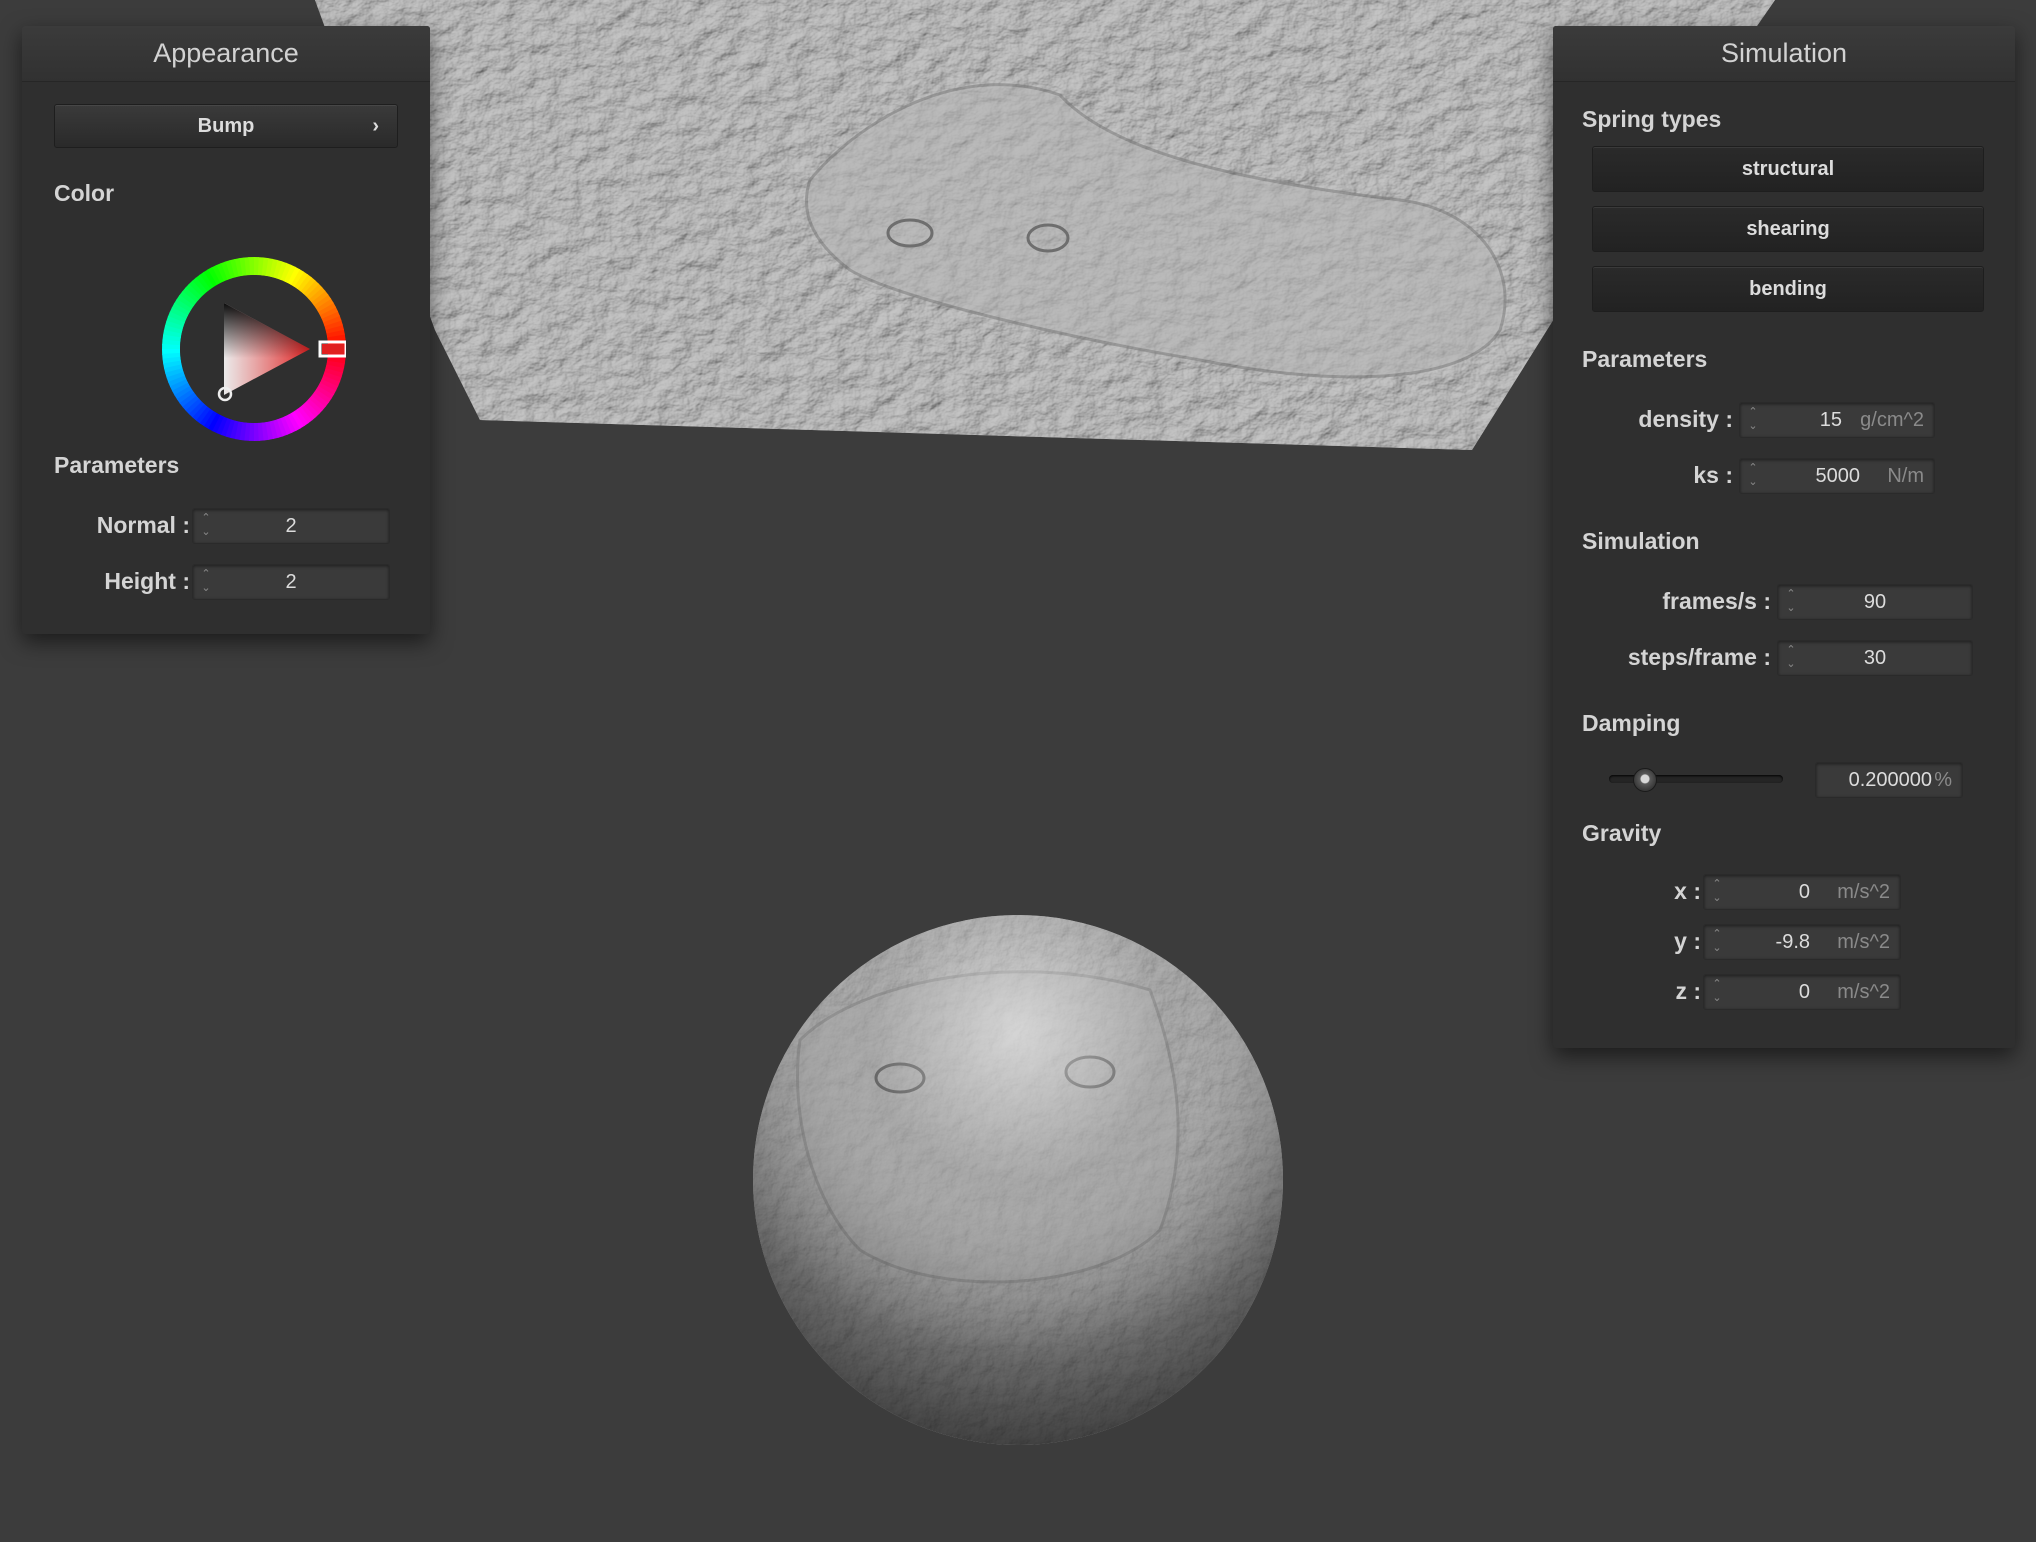 The width and height of the screenshot is (2036, 1542). Describe the element at coordinates (1687, 941) in the screenshot. I see `gravity-y-label: y :` at that location.